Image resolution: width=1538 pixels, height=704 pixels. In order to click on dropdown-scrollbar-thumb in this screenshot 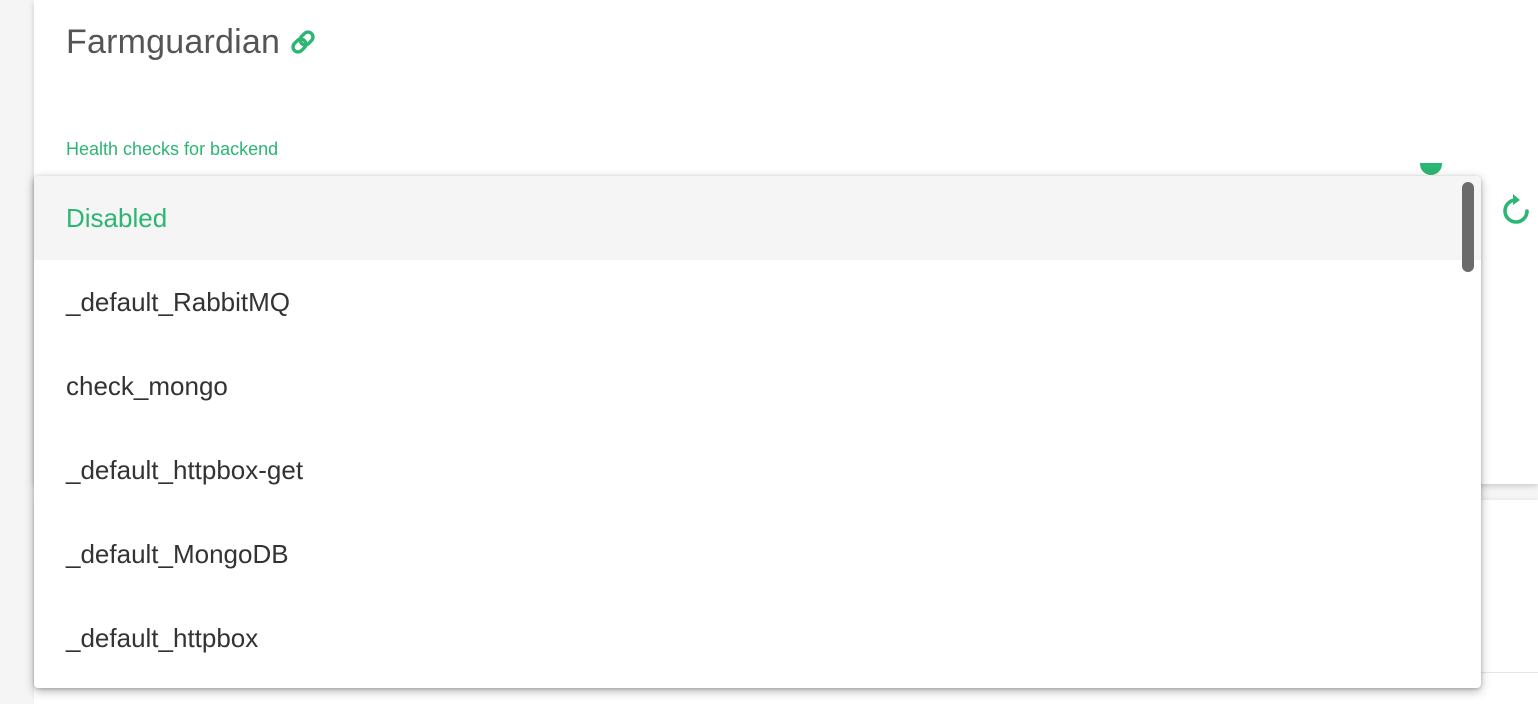, I will do `click(1468, 227)`.